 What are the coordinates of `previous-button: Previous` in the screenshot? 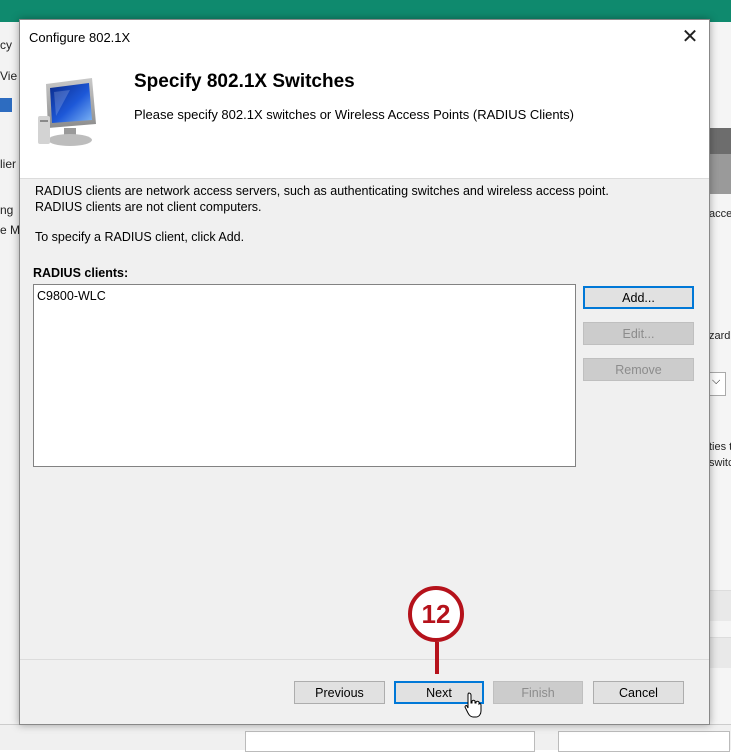 It's located at (339, 692).